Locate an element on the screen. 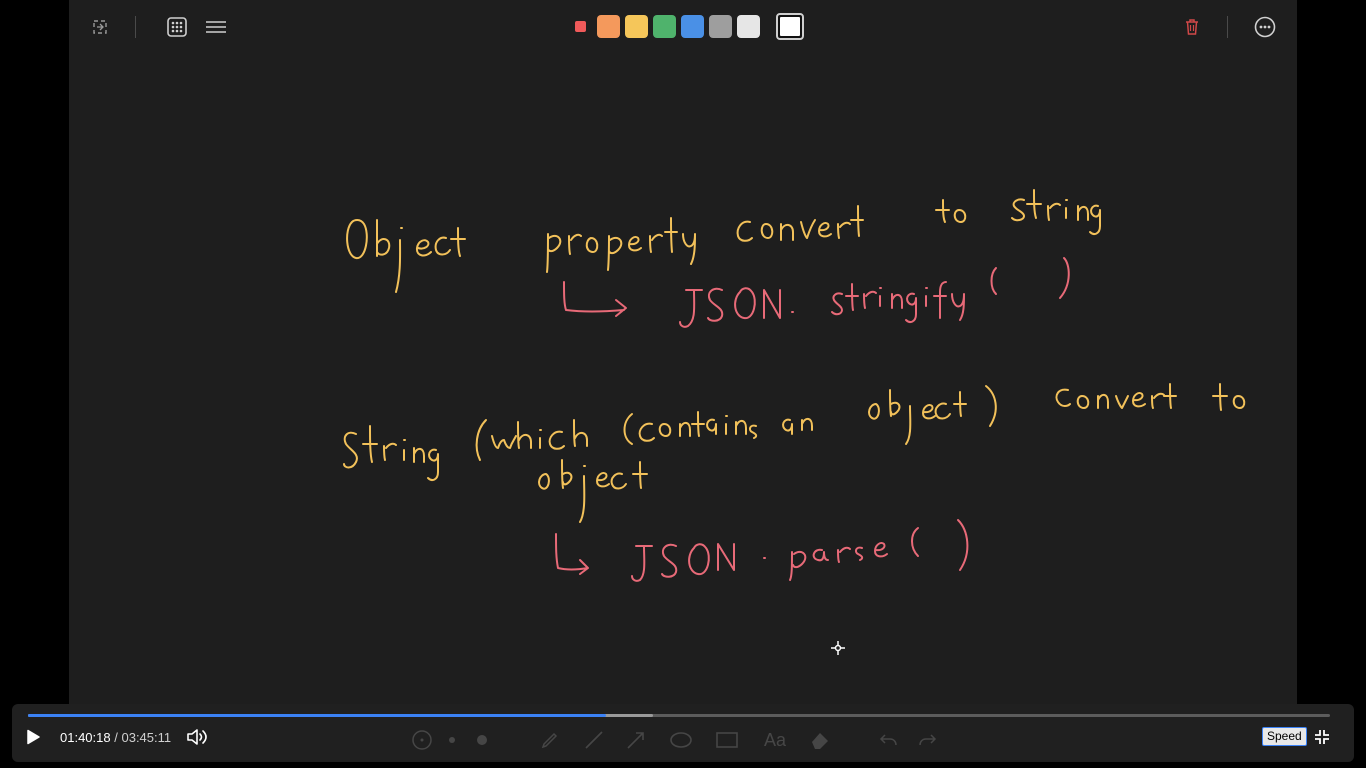 The width and height of the screenshot is (1366, 768). color-swatch-green is located at coordinates (664, 26).